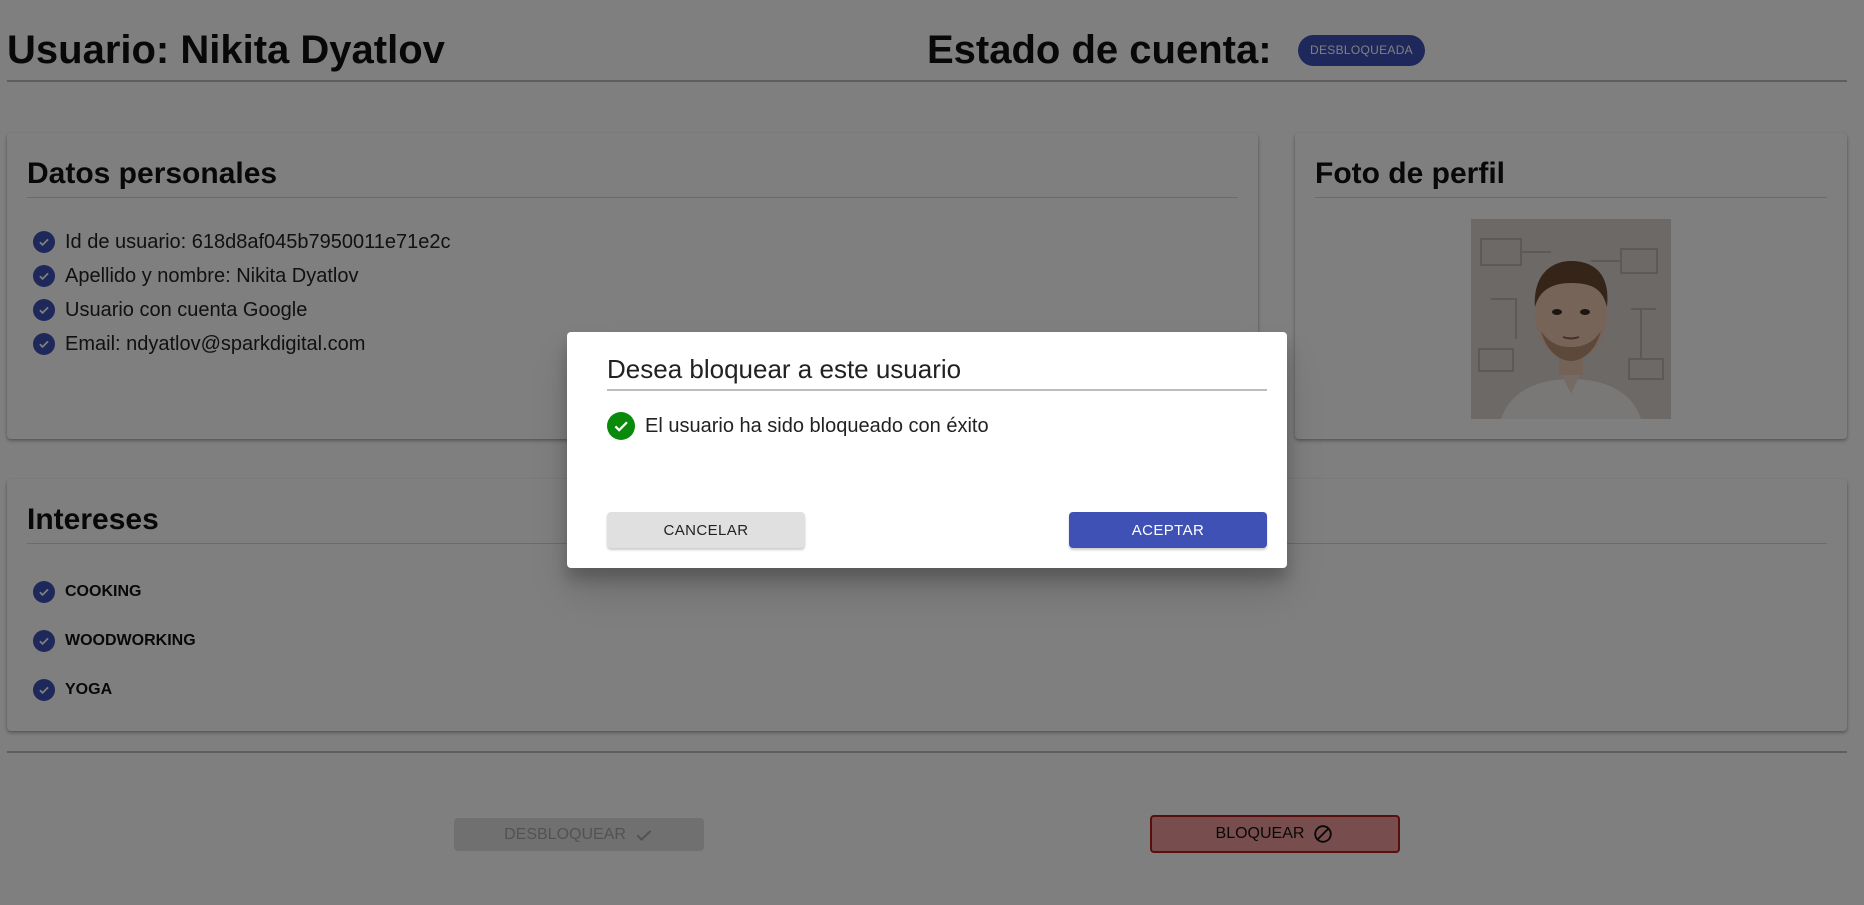 The height and width of the screenshot is (905, 1864). Describe the element at coordinates (1168, 530) in the screenshot. I see `accept-button: ACEPTAR` at that location.